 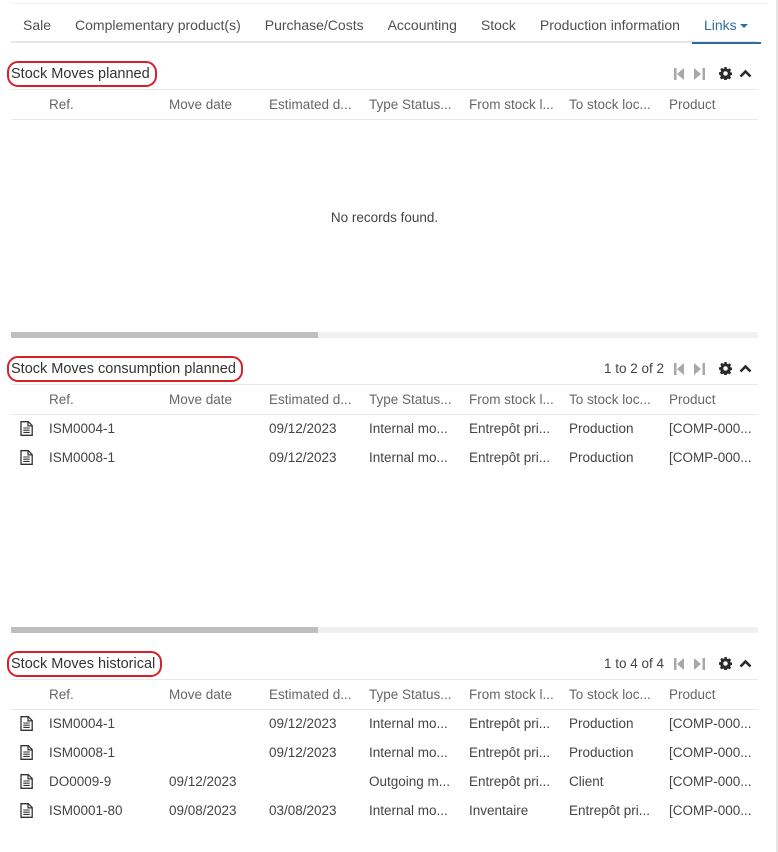 I want to click on cell-move-date: 09/08/2023, so click(x=203, y=810).